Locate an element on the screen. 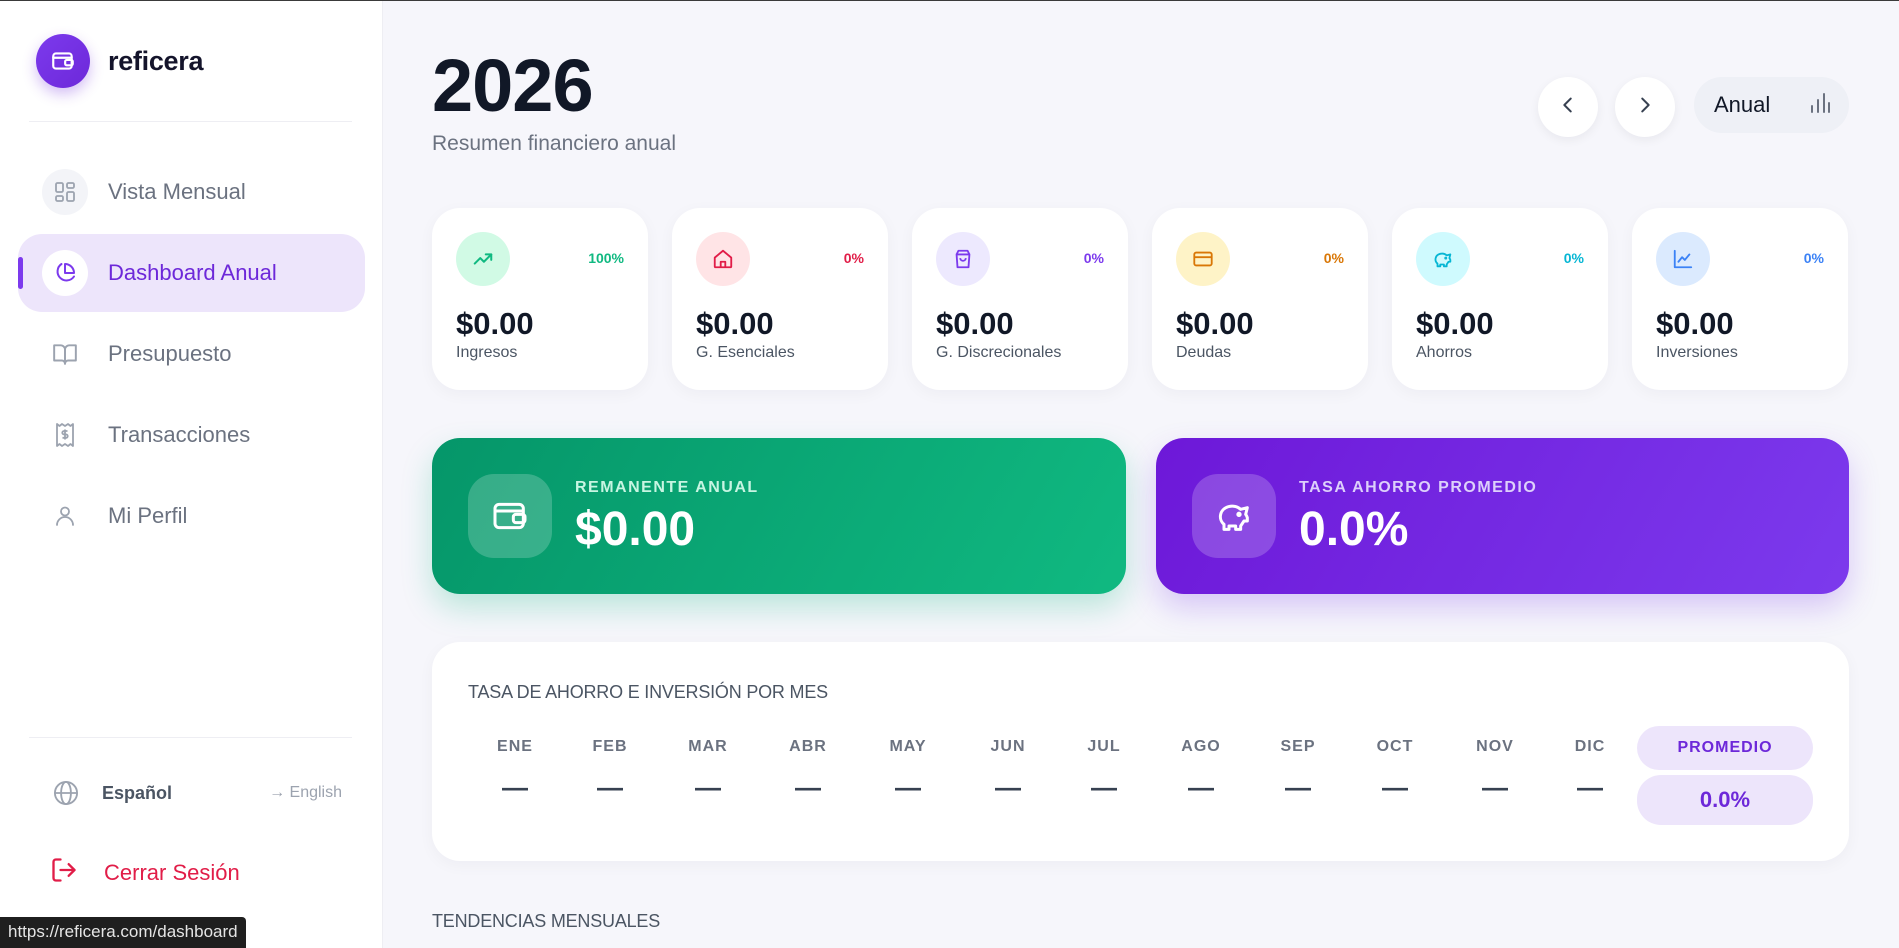  receipt-icon is located at coordinates (65, 435).